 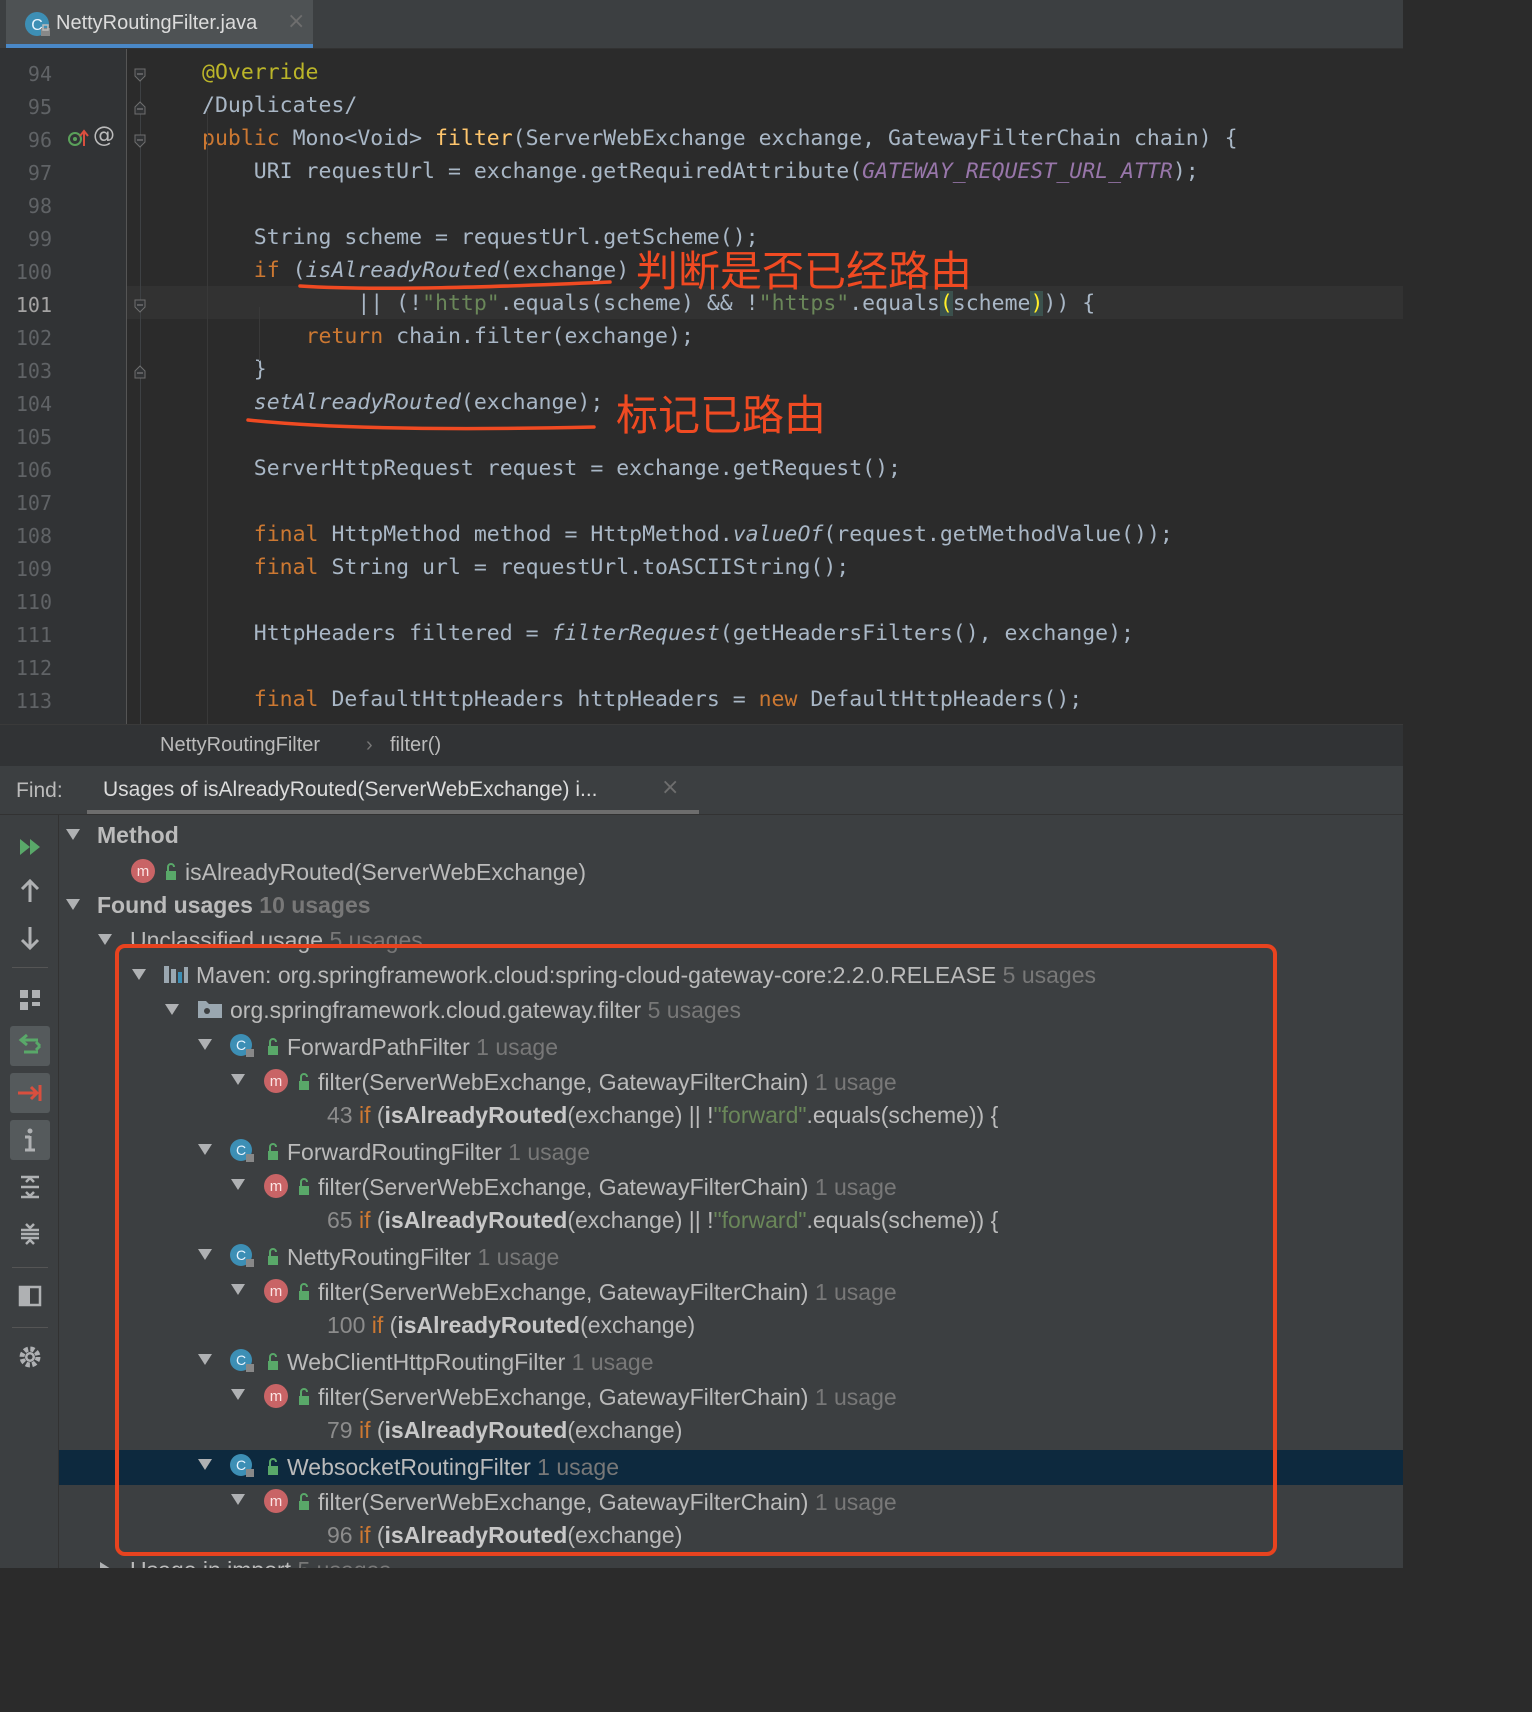 I want to click on code-line: /Duplicates/, so click(x=279, y=105).